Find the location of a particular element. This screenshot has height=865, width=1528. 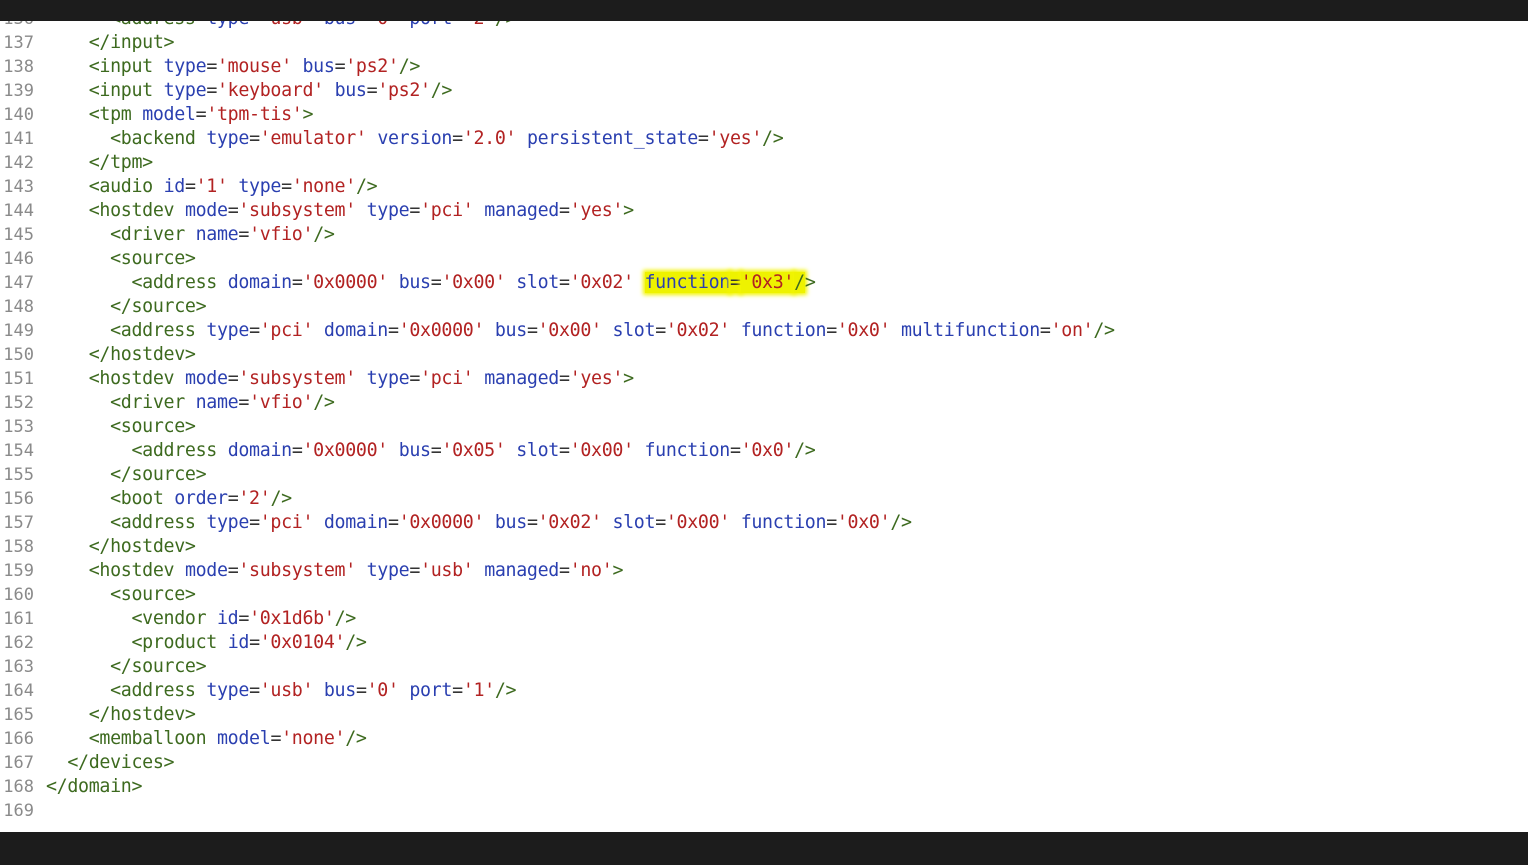

line-text: </hostdev> is located at coordinates (121, 715).